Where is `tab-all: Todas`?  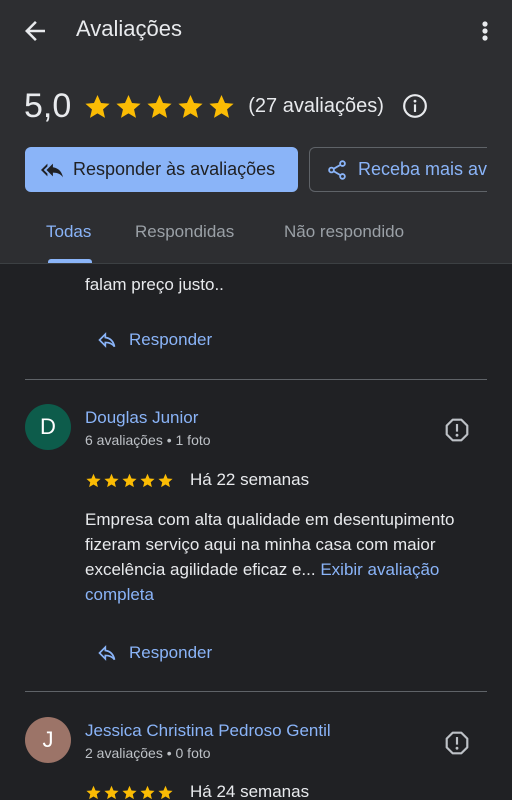
tab-all: Todas is located at coordinates (68, 232).